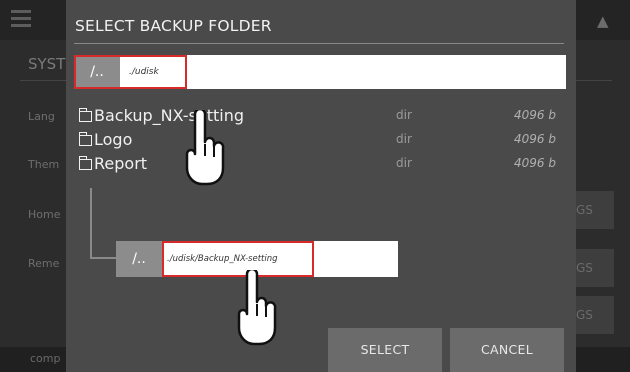  What do you see at coordinates (121, 163) in the screenshot?
I see `file-name: Report` at bounding box center [121, 163].